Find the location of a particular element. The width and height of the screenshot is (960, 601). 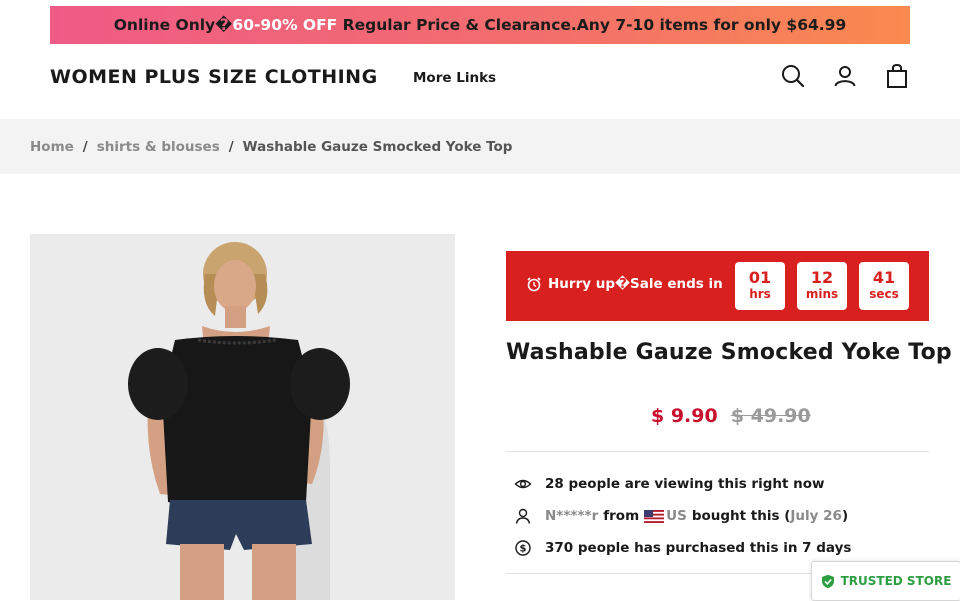

search-icon is located at coordinates (793, 76).